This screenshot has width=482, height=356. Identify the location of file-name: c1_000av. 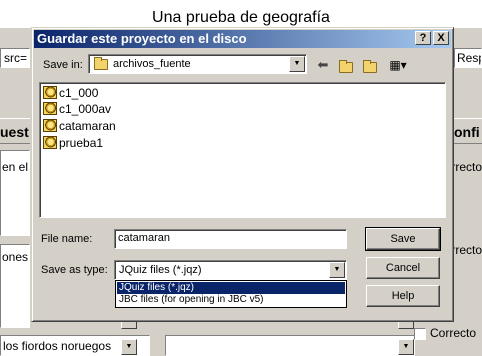
(85, 109).